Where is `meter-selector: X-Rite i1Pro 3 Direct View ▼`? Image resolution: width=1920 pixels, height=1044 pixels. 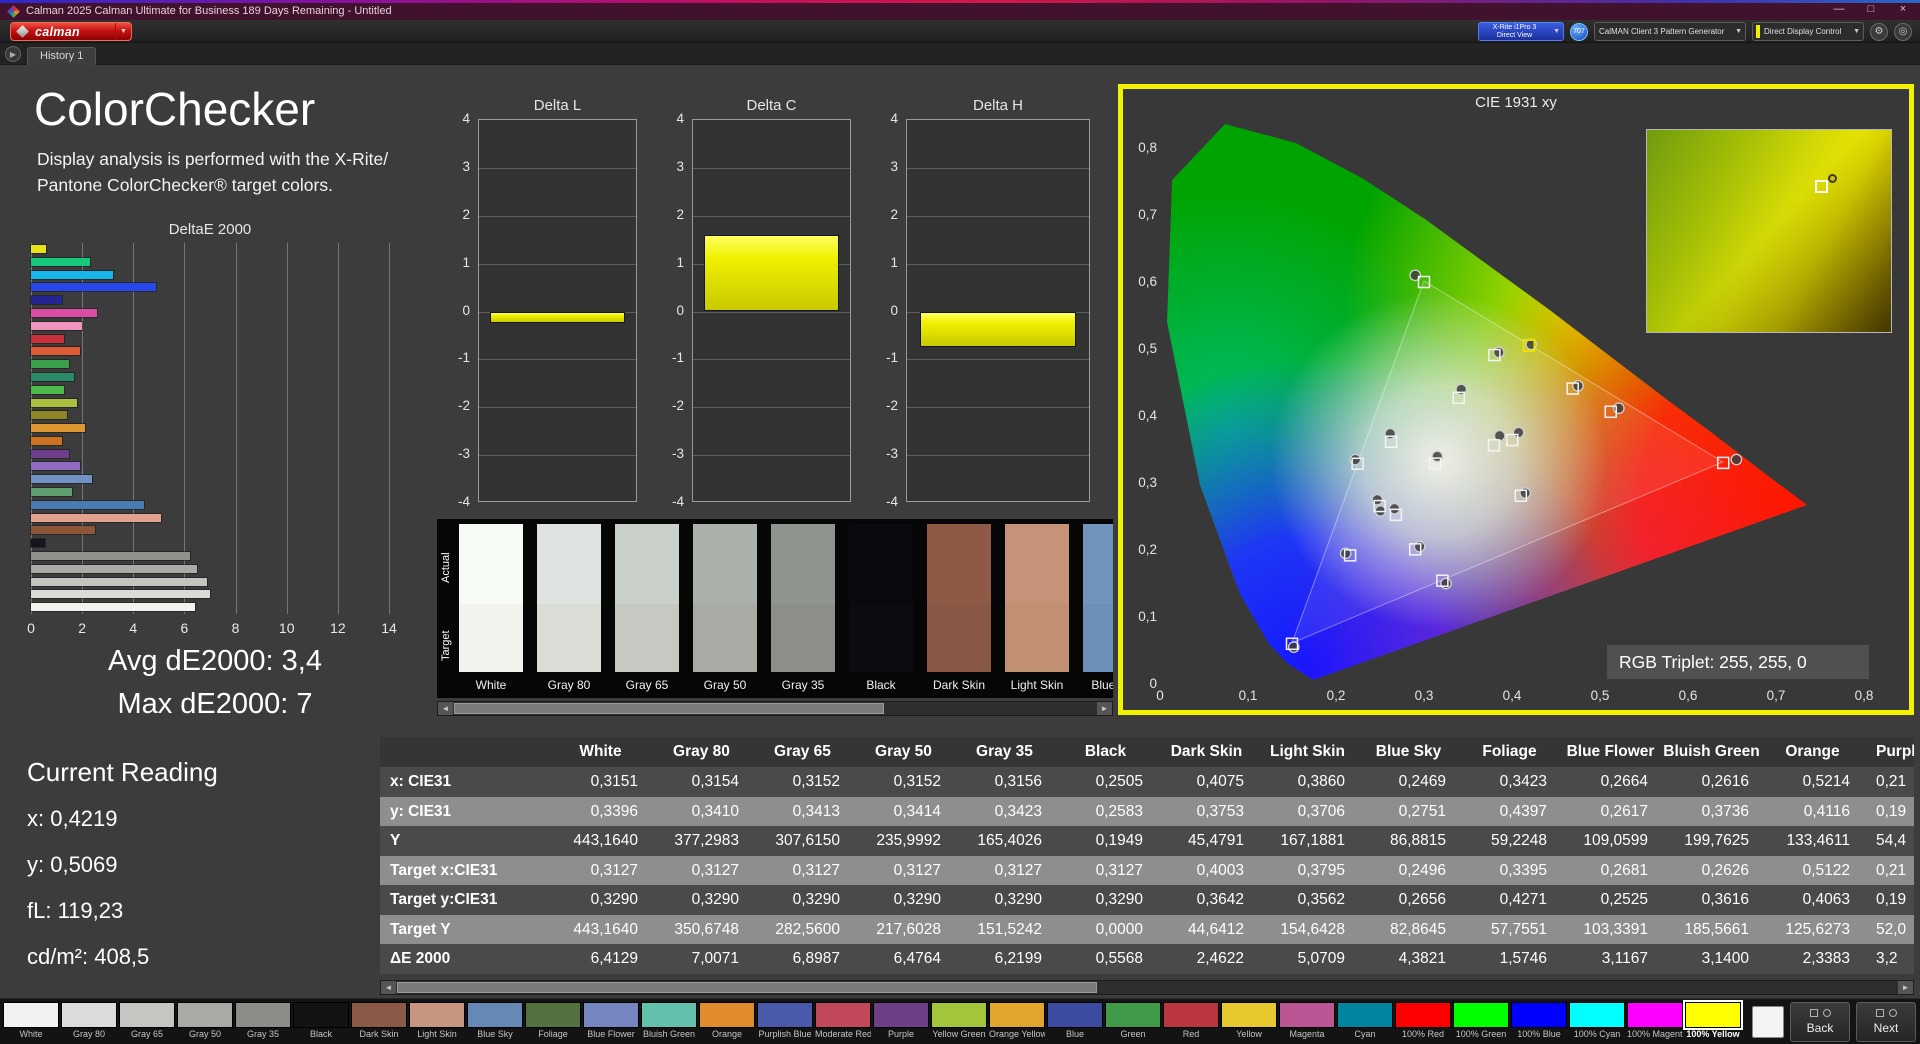
meter-selector: X-Rite i1Pro 3 Direct View ▼ is located at coordinates (1521, 31).